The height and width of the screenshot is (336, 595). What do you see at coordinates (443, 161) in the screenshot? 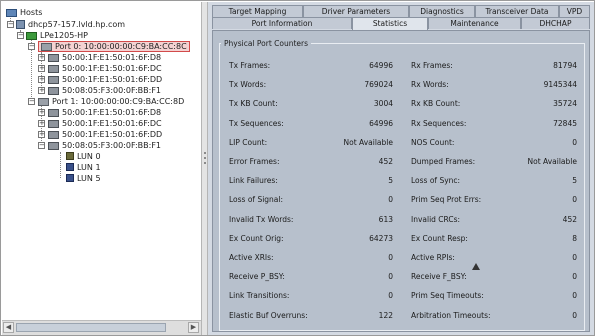
I see `counter-label: Dumped Frames:` at bounding box center [443, 161].